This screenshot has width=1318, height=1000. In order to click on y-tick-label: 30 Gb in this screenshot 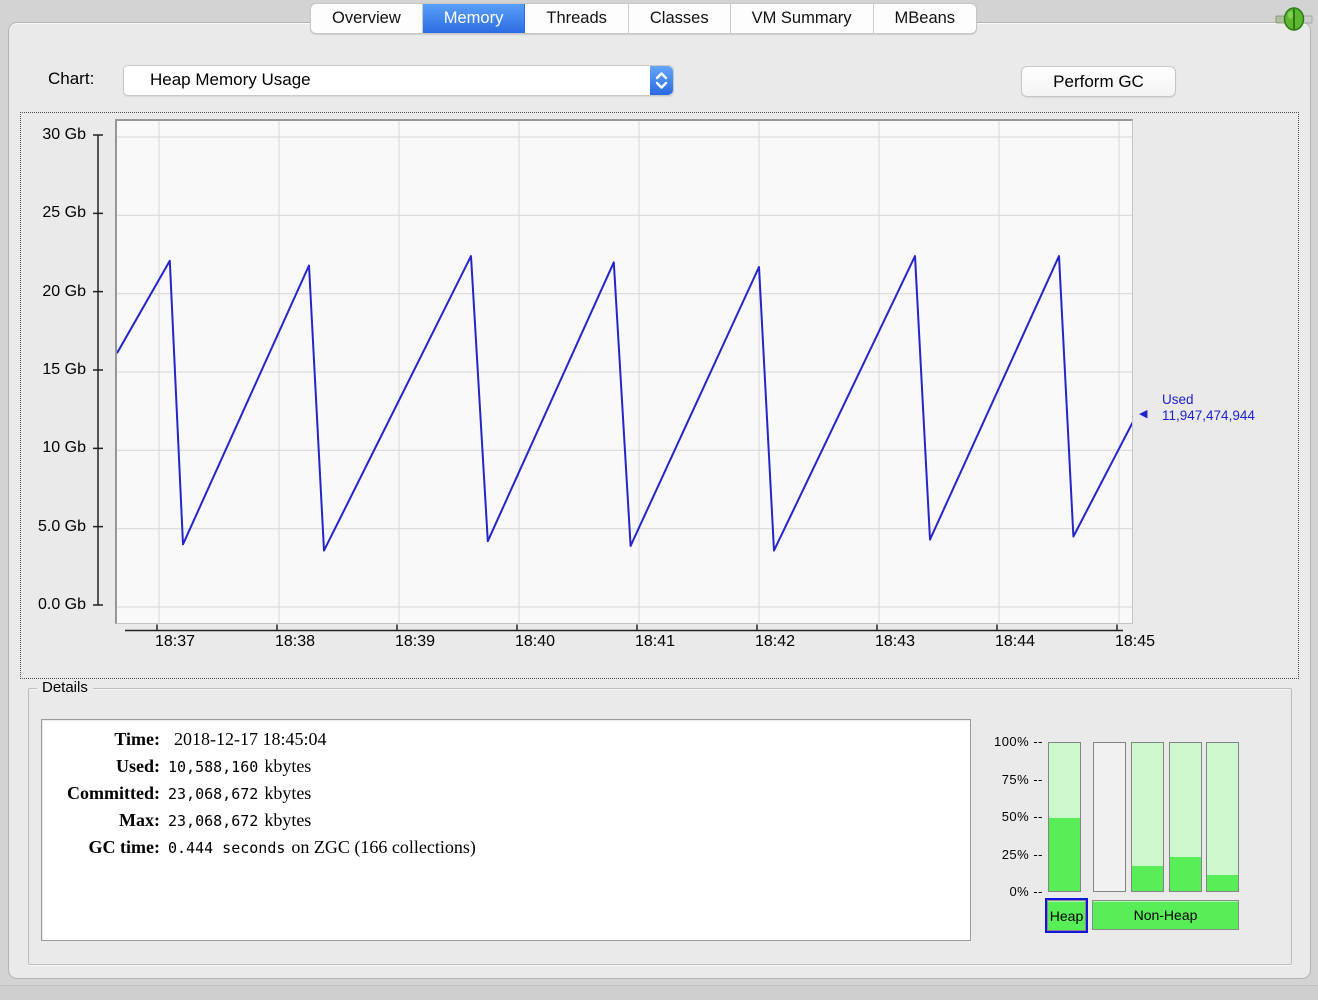, I will do `click(64, 134)`.